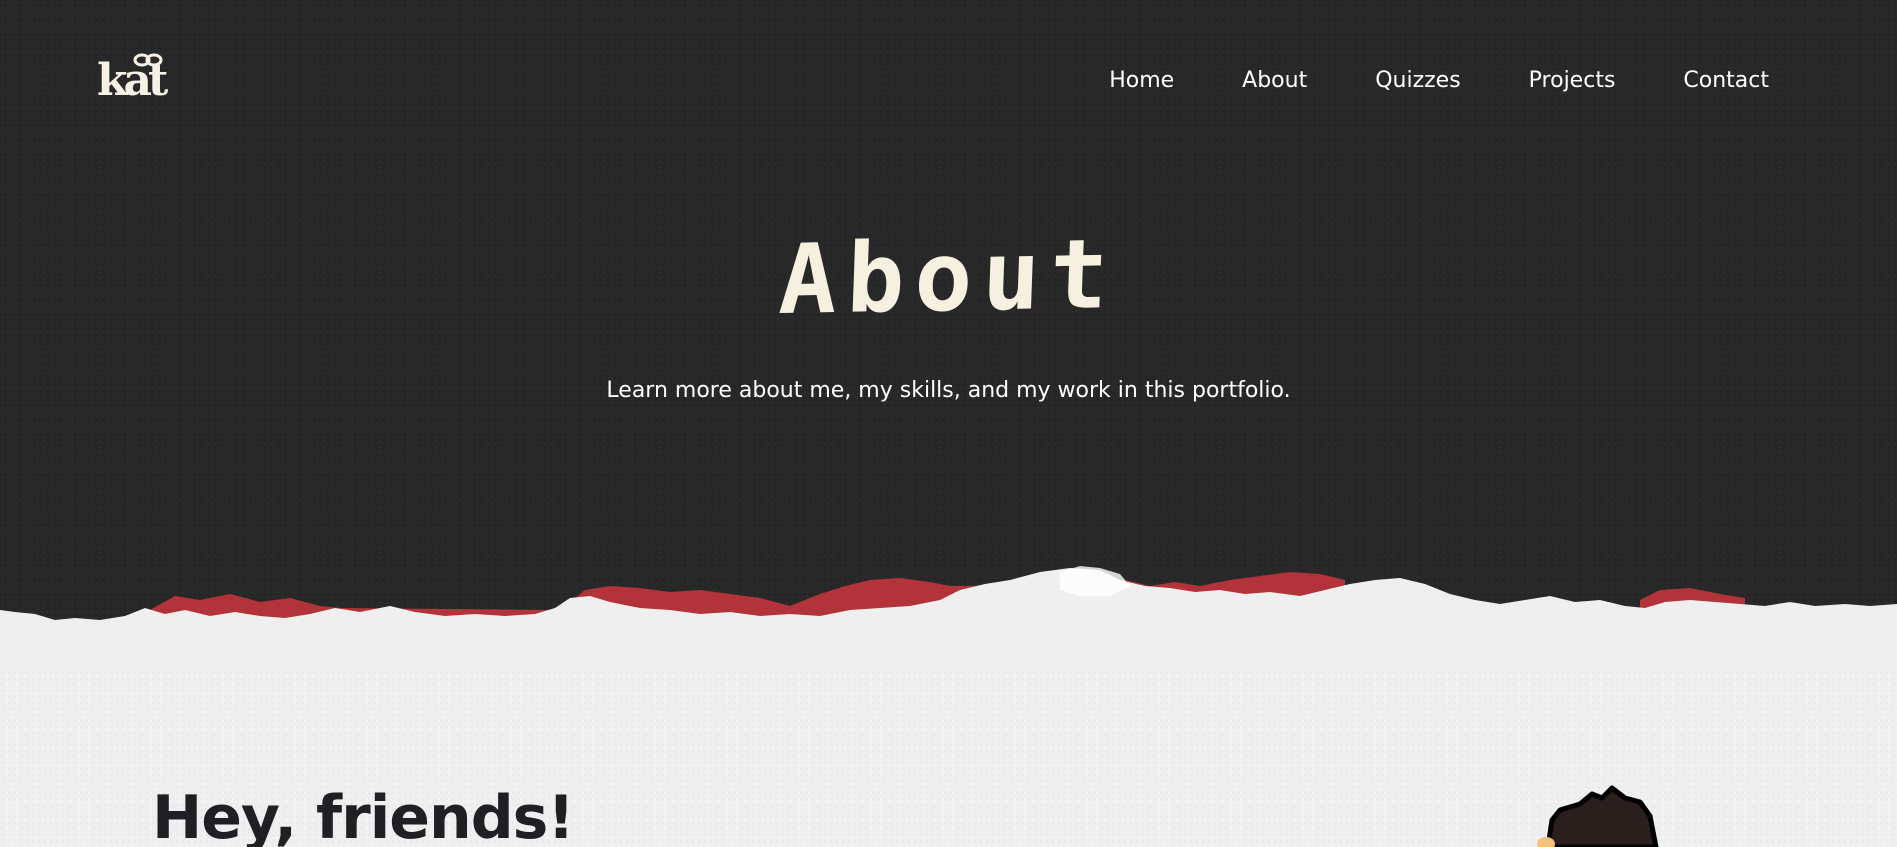  I want to click on torn-paper-divider, so click(948, 618).